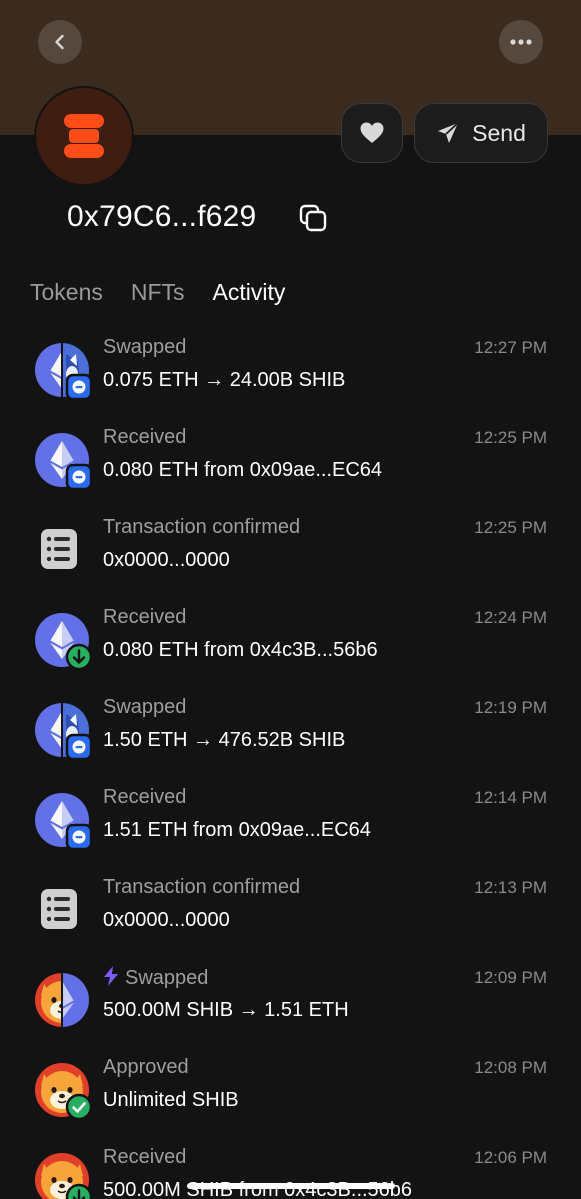 The image size is (581, 1199). What do you see at coordinates (224, 380) in the screenshot?
I see `activity-subtitle: 0.075 ETH → 24.00B SHIB` at bounding box center [224, 380].